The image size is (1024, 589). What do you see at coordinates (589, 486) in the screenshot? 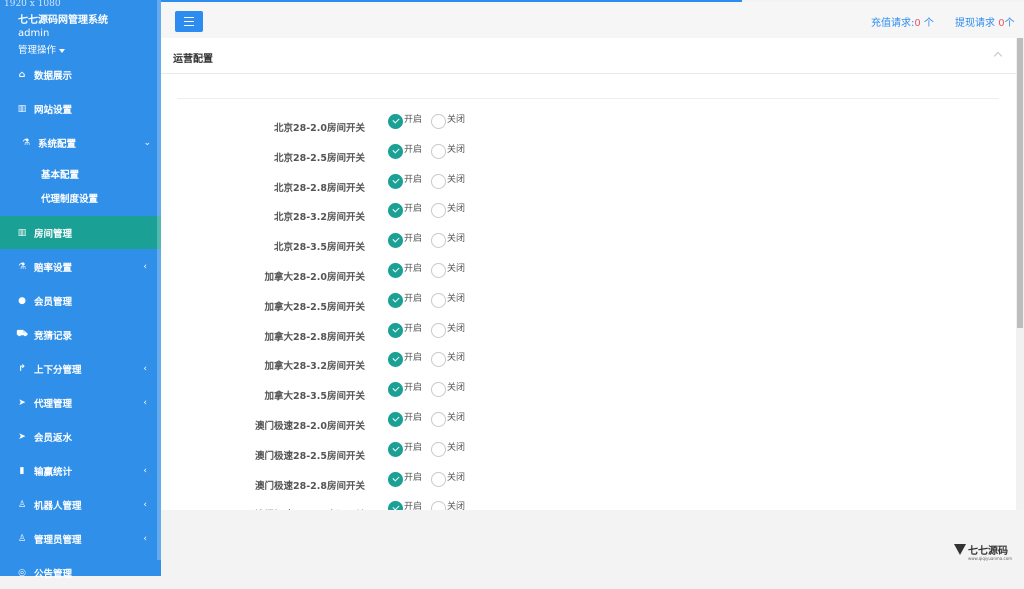
I see `room-switch-row: 澳门极速28-2.8房间开关 开启 关闭` at bounding box center [589, 486].